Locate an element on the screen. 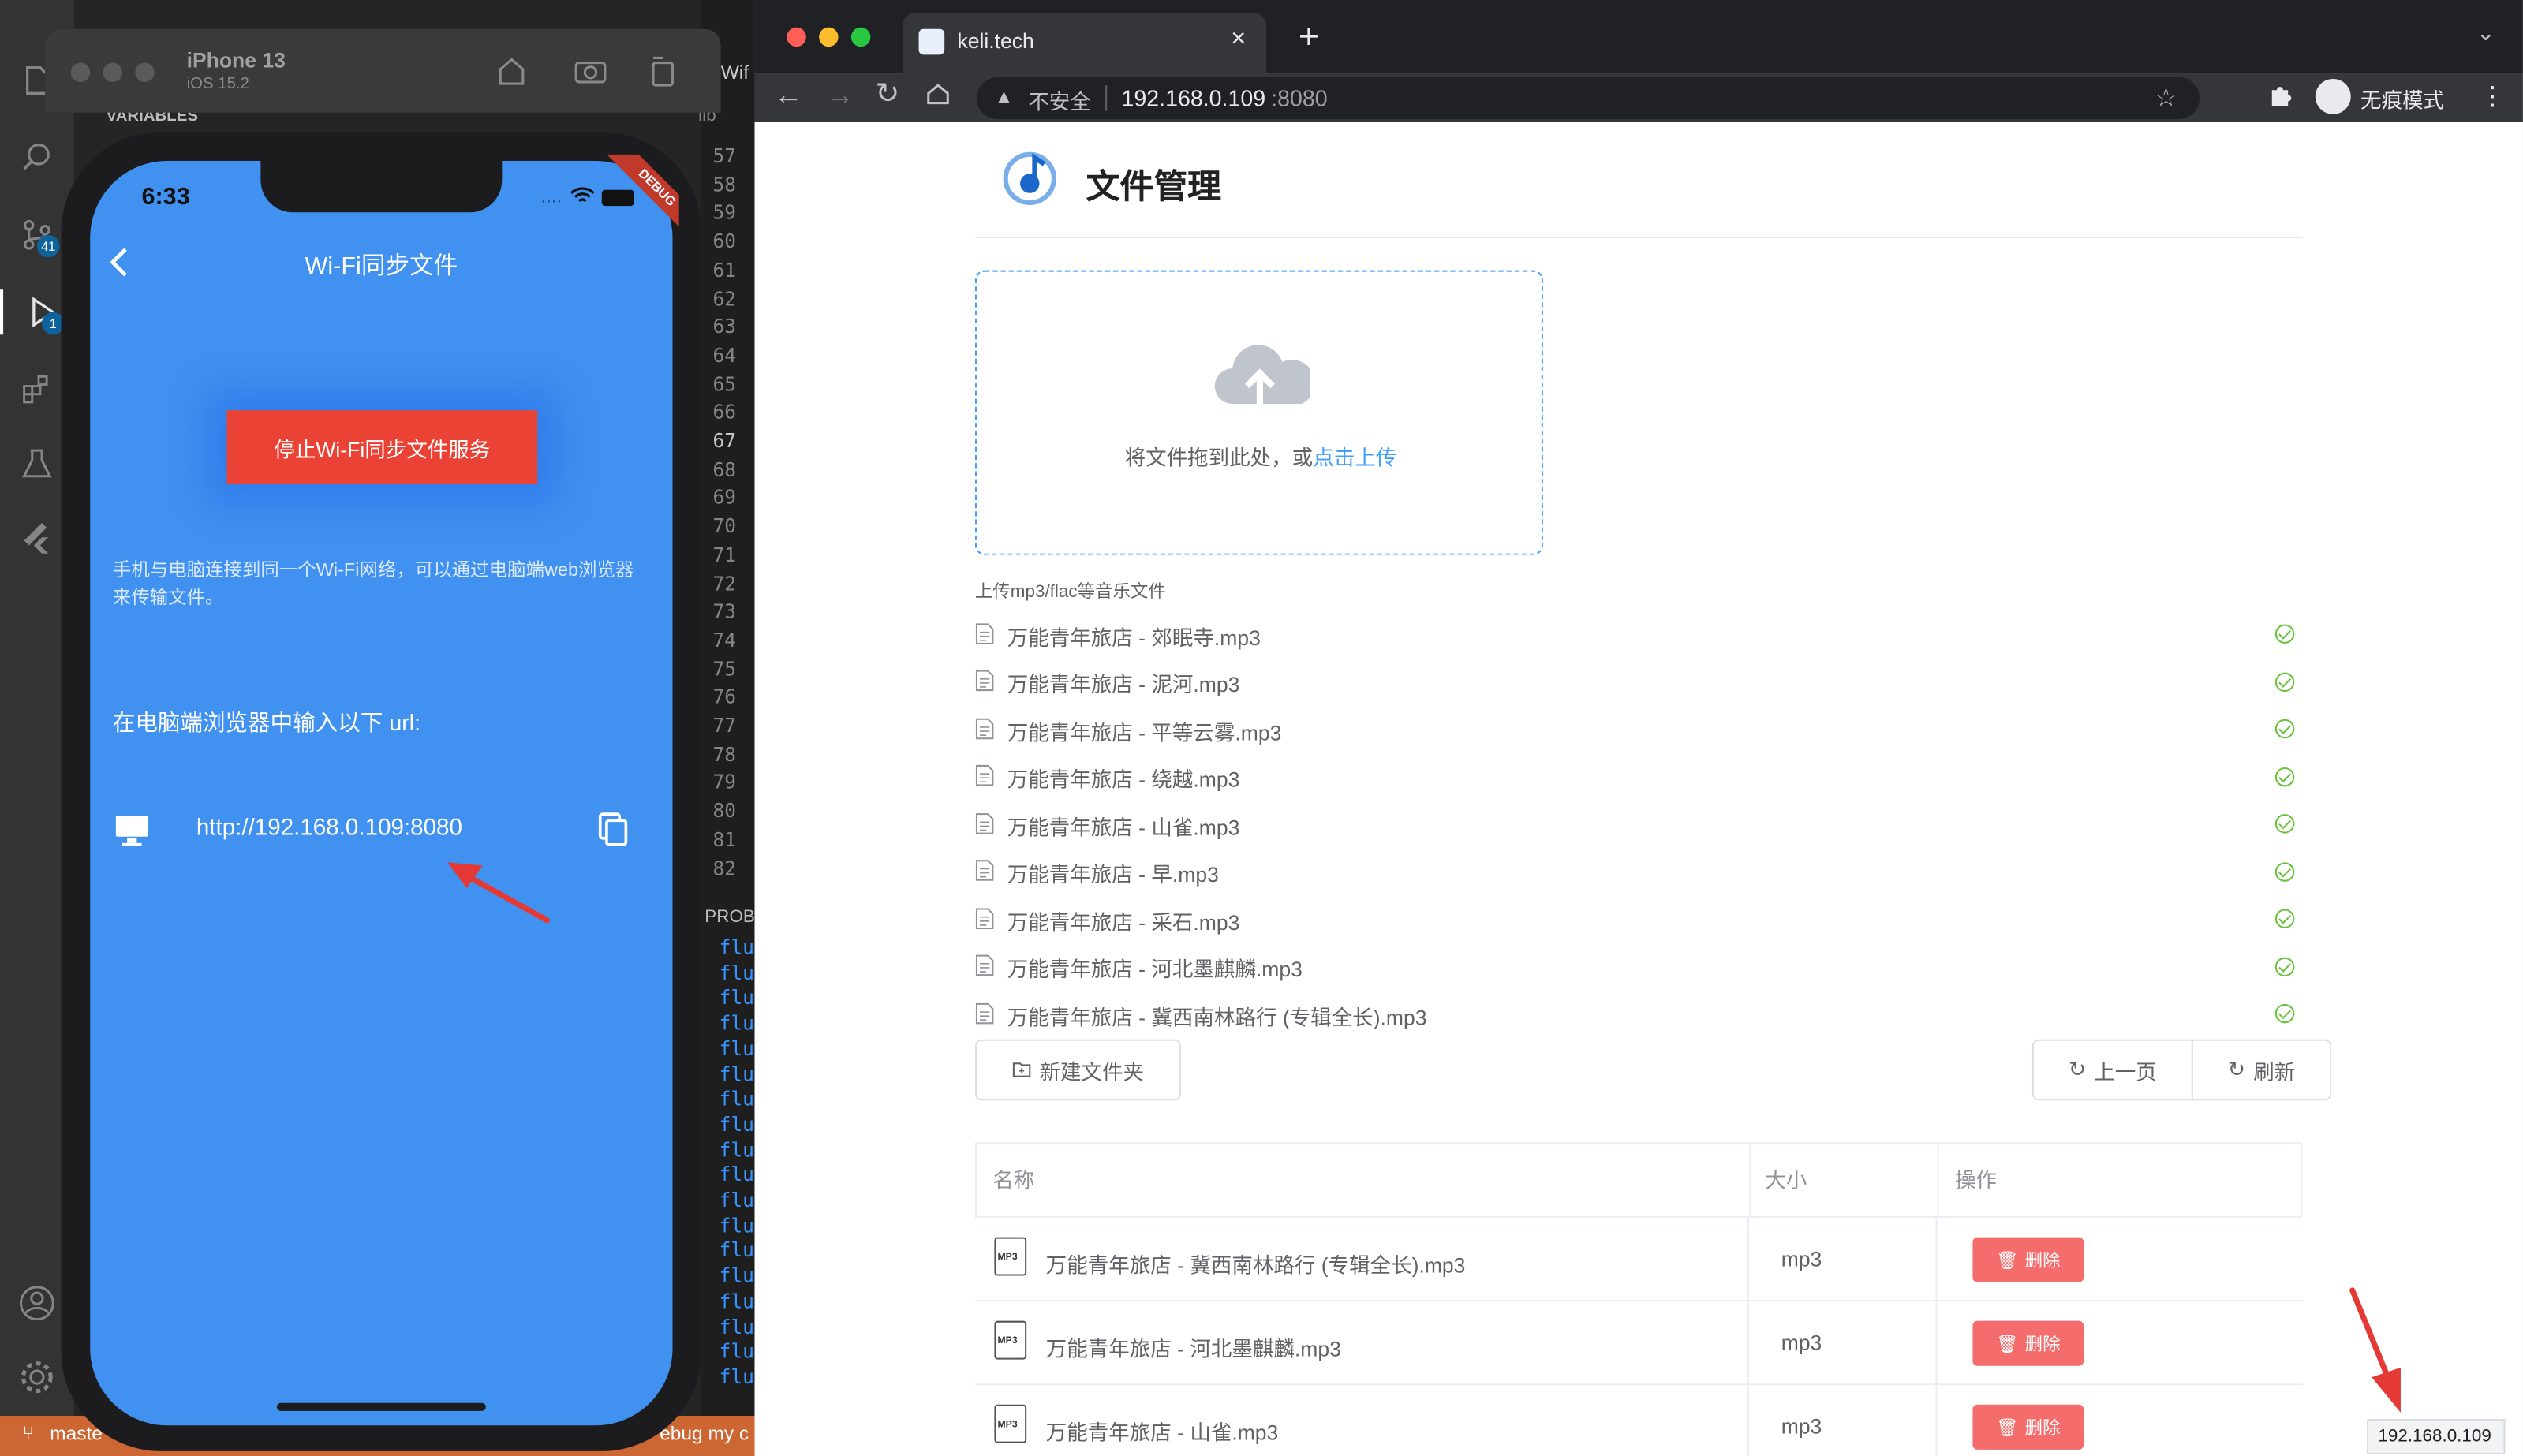 The height and width of the screenshot is (1456, 2523). incognito-label: 无痕模式 is located at coordinates (2402, 99).